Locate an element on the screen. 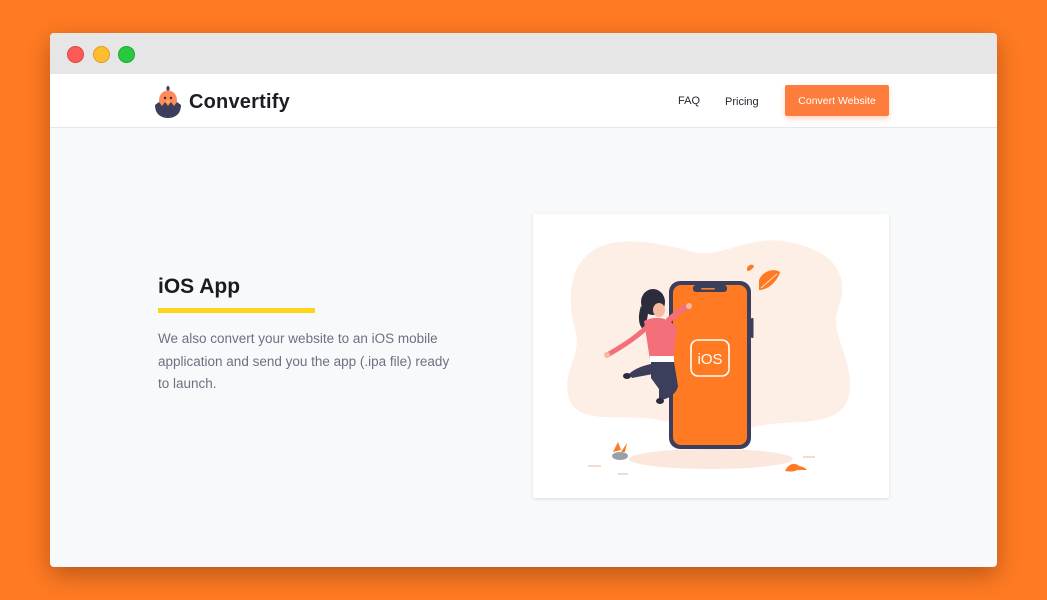 This screenshot has height=600, width=1047. window-titlebar is located at coordinates (523, 53).